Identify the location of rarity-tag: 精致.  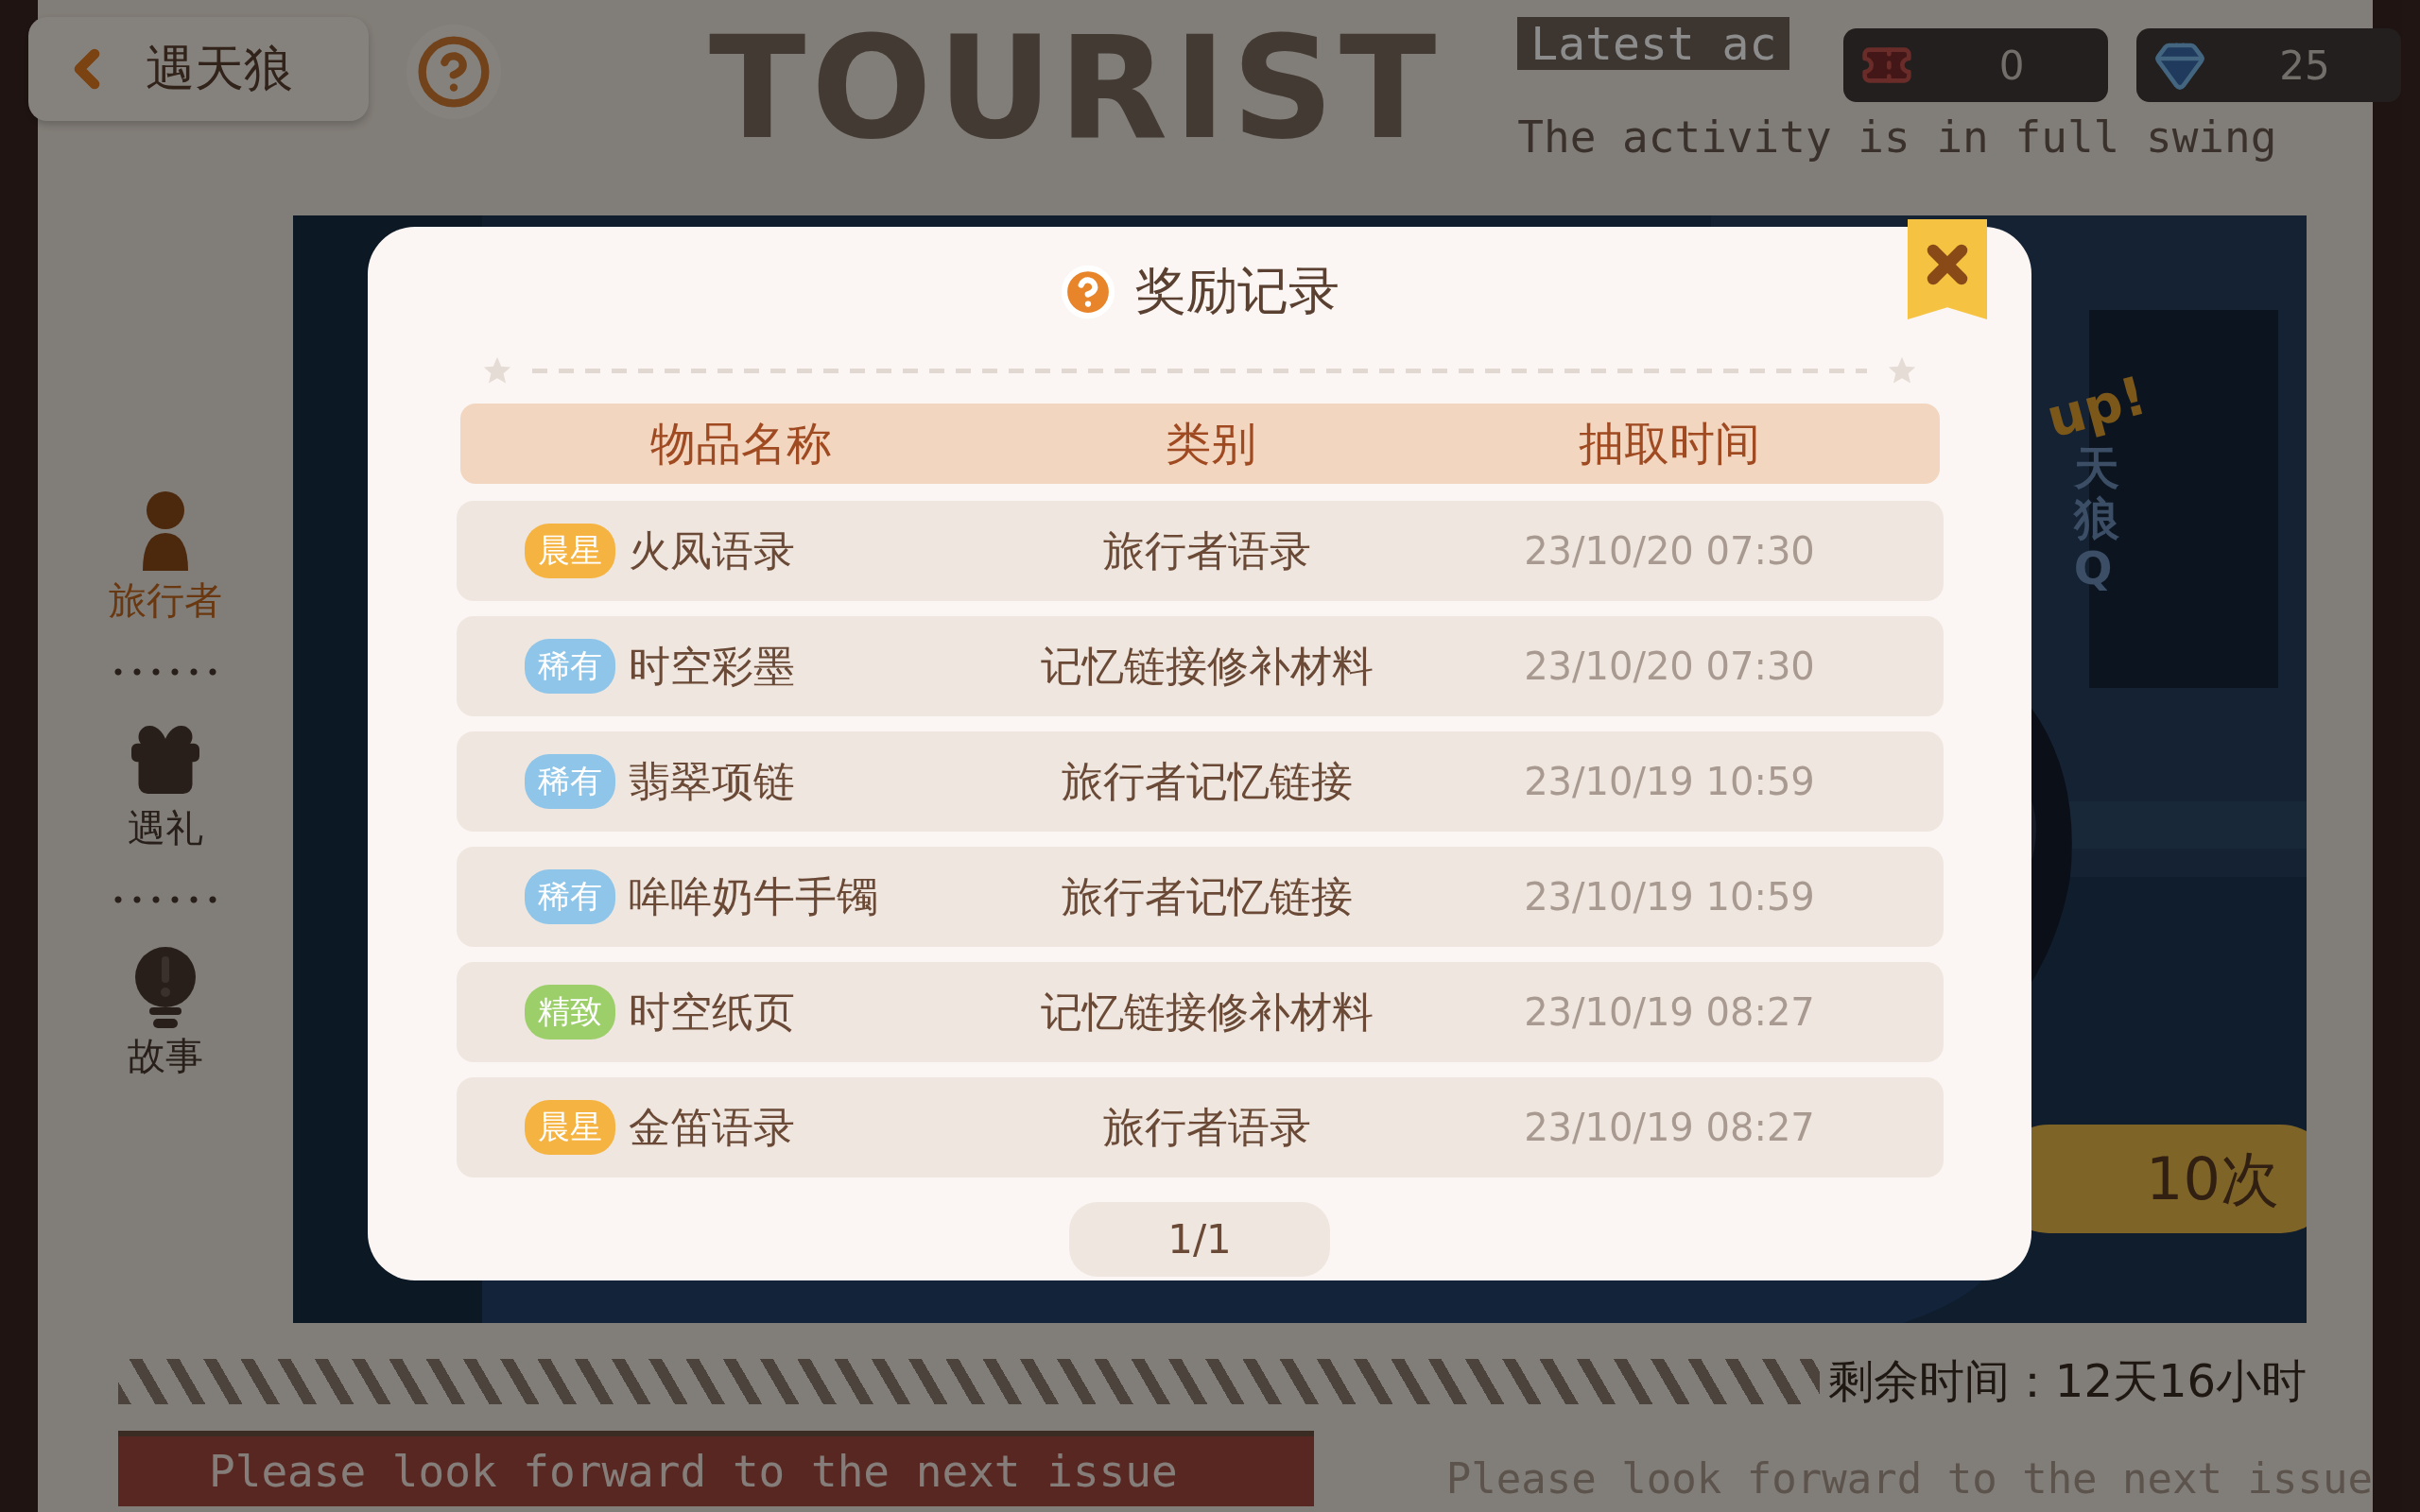
(569, 1012).